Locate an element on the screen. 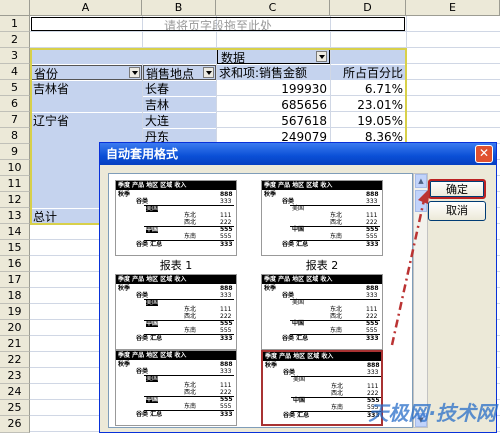 This screenshot has width=500, height=433. sum-cell: 199930 is located at coordinates (273, 88).